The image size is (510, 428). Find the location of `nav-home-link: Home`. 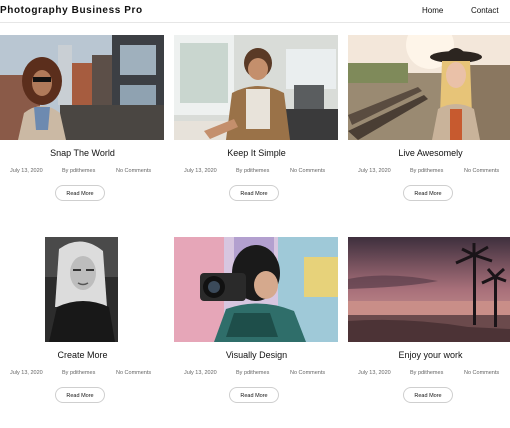

nav-home-link: Home is located at coordinates (432, 10).